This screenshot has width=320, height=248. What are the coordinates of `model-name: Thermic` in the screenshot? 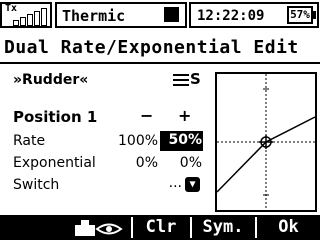 It's located at (94, 16).